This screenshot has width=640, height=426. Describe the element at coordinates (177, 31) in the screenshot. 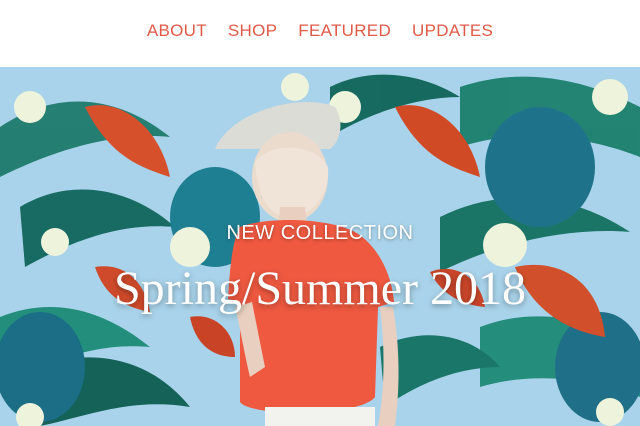

I see `nav-link-about: ABOUT` at that location.